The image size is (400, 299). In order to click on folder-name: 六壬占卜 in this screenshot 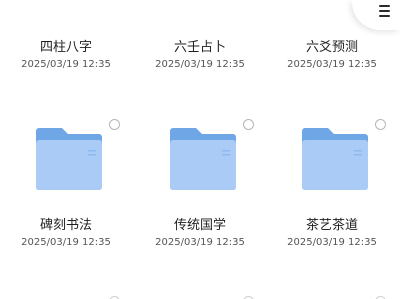, I will do `click(199, 47)`.